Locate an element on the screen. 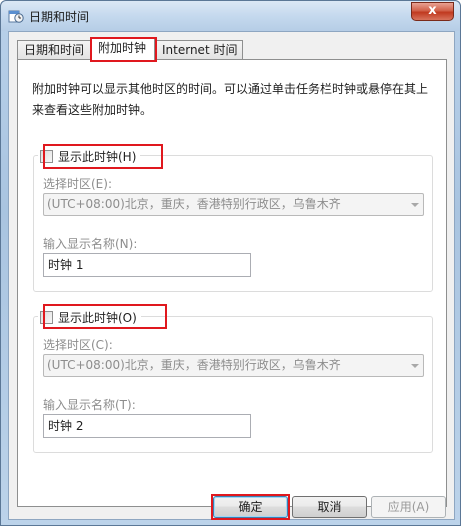  clock1-checkbox-label: 显示此时钟(H) is located at coordinates (97, 156).